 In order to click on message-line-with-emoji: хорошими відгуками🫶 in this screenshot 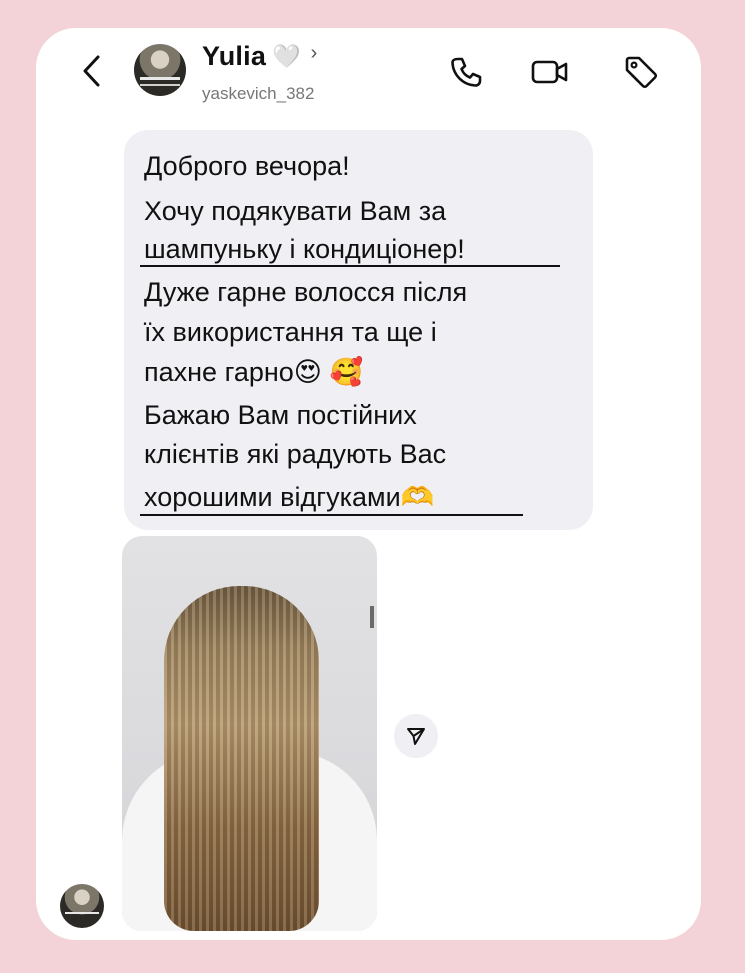, I will do `click(289, 497)`.